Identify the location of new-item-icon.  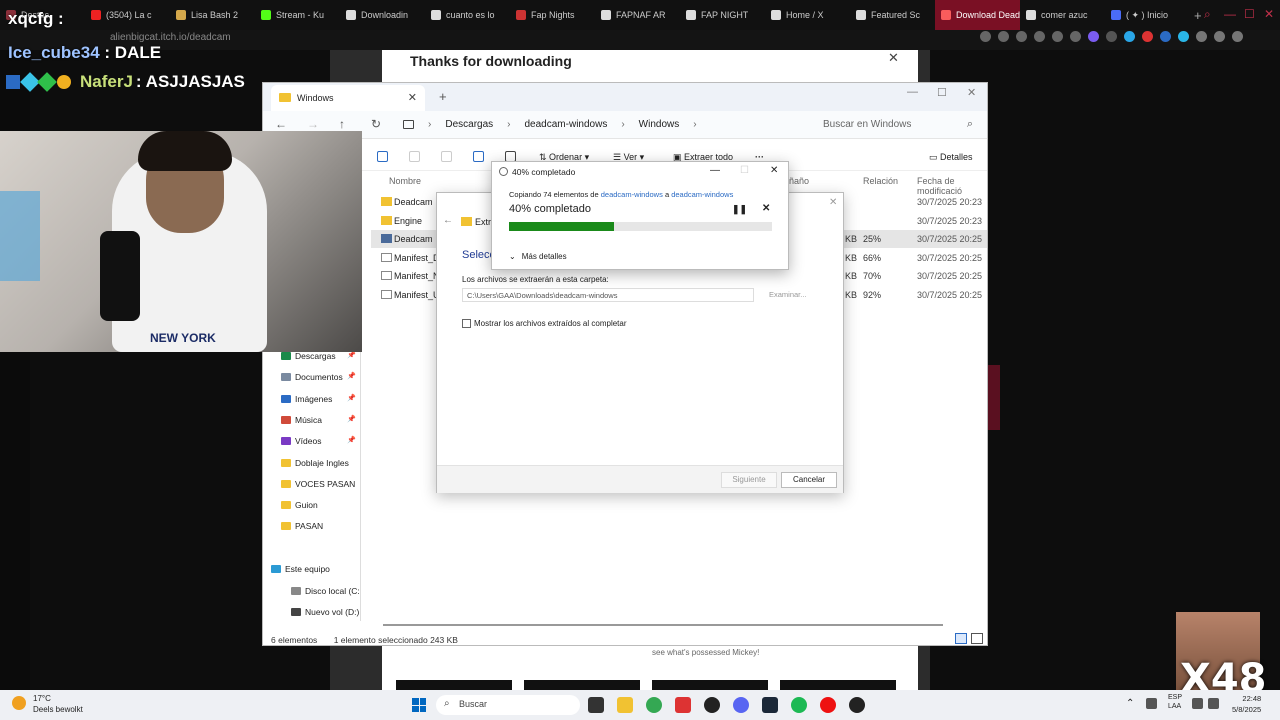
(382, 156).